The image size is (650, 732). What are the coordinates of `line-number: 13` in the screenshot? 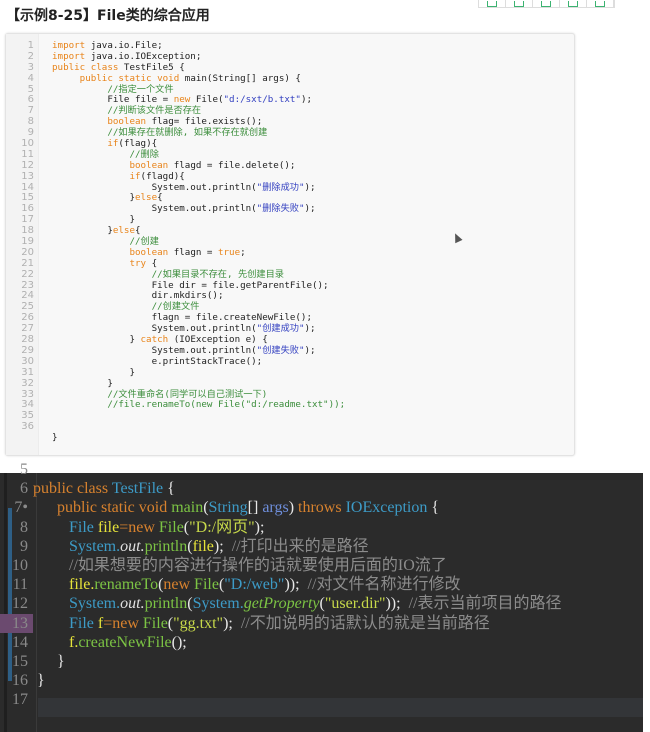 It's located at (27, 176).